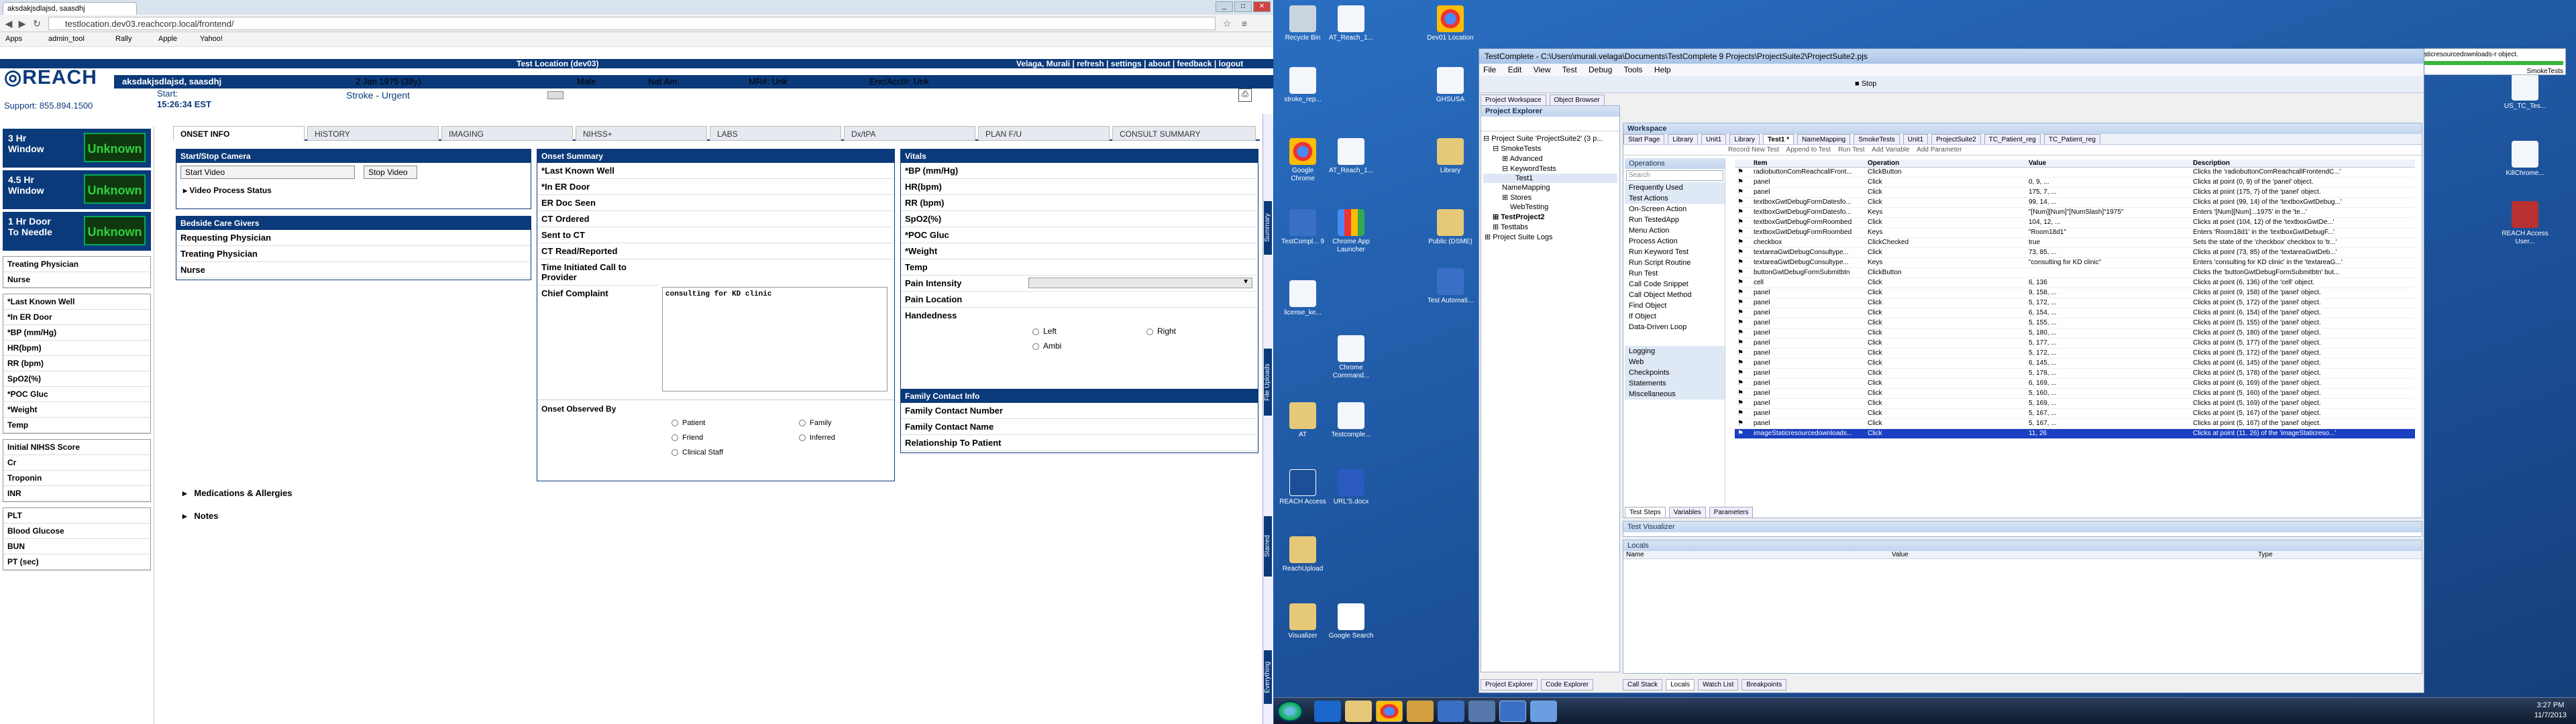  I want to click on hand-right: Right, so click(1161, 331).